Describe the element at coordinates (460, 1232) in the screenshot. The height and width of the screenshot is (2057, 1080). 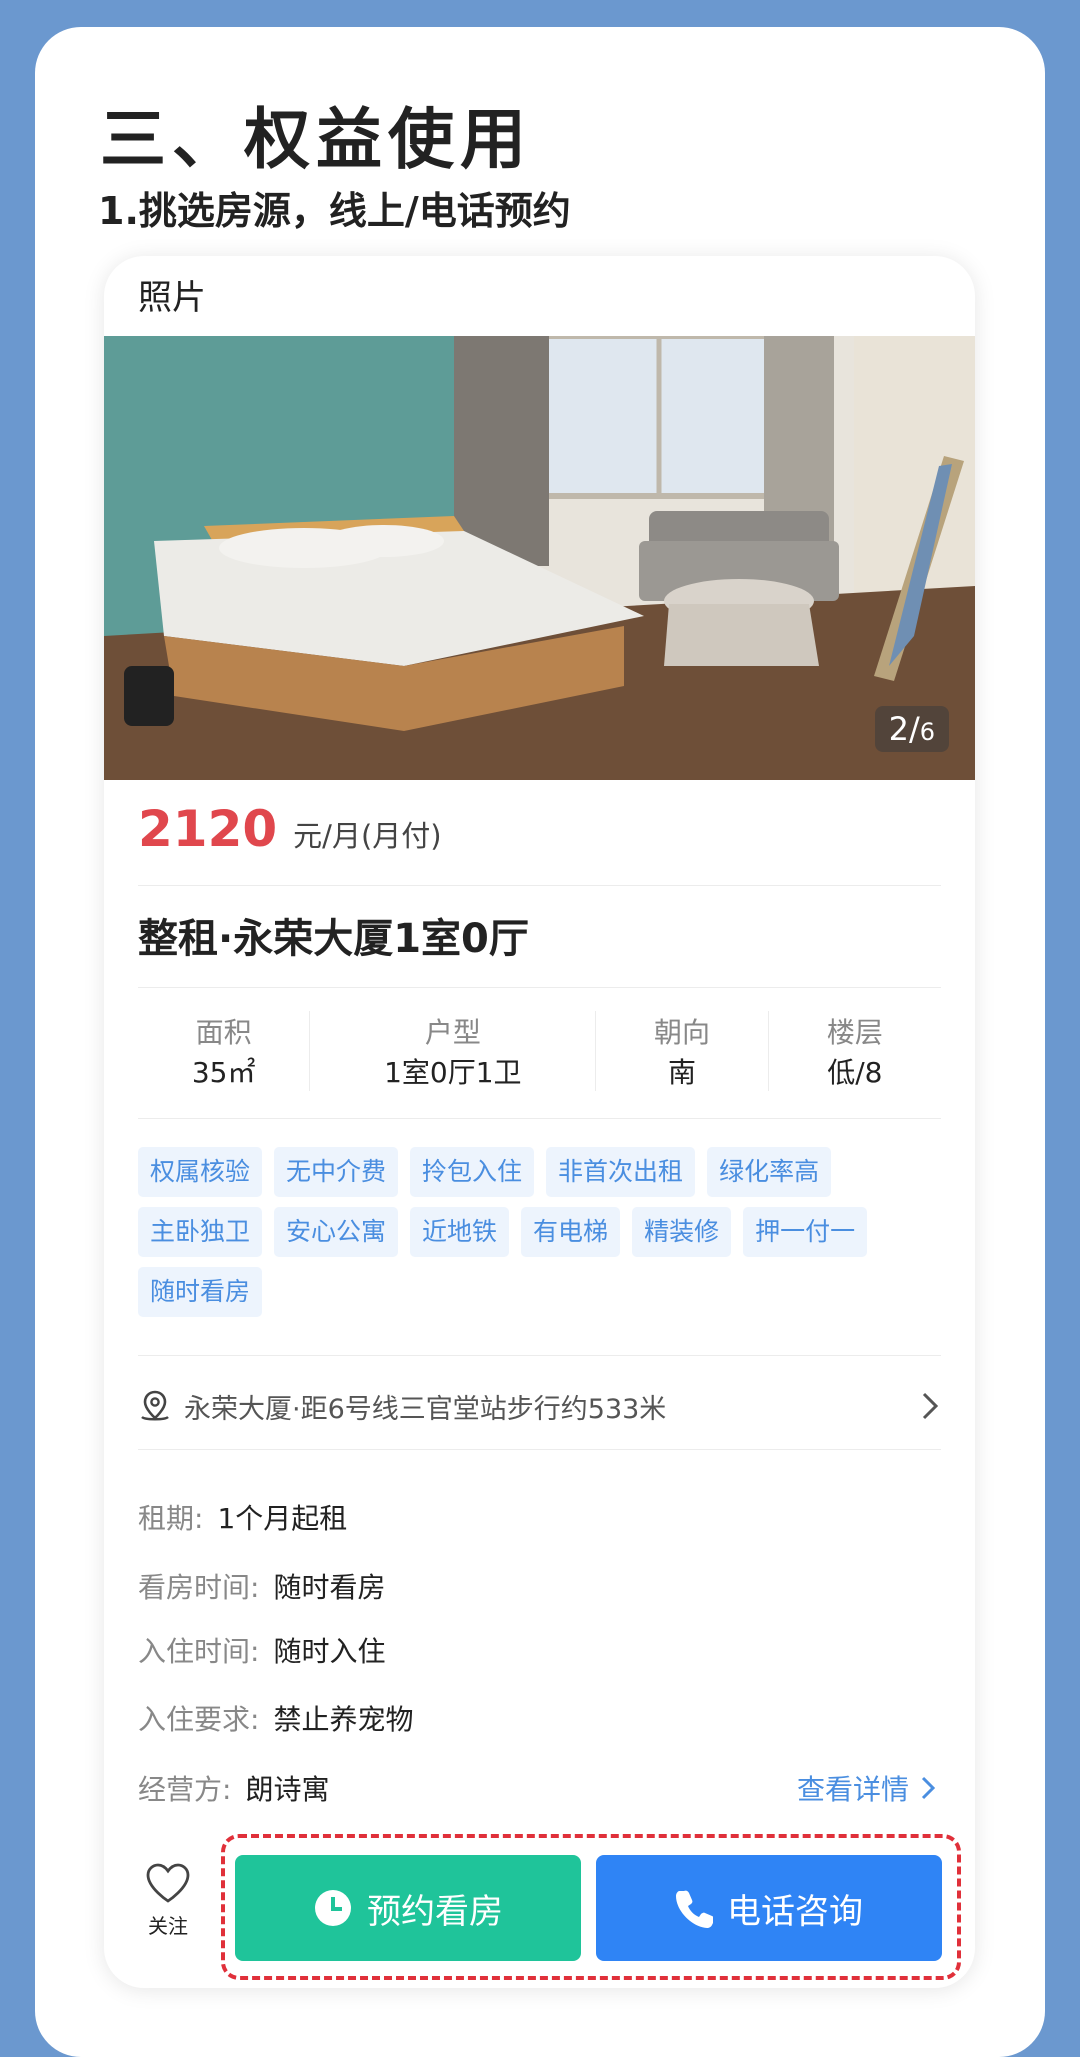
I see `feature-tag: 近地铁` at that location.